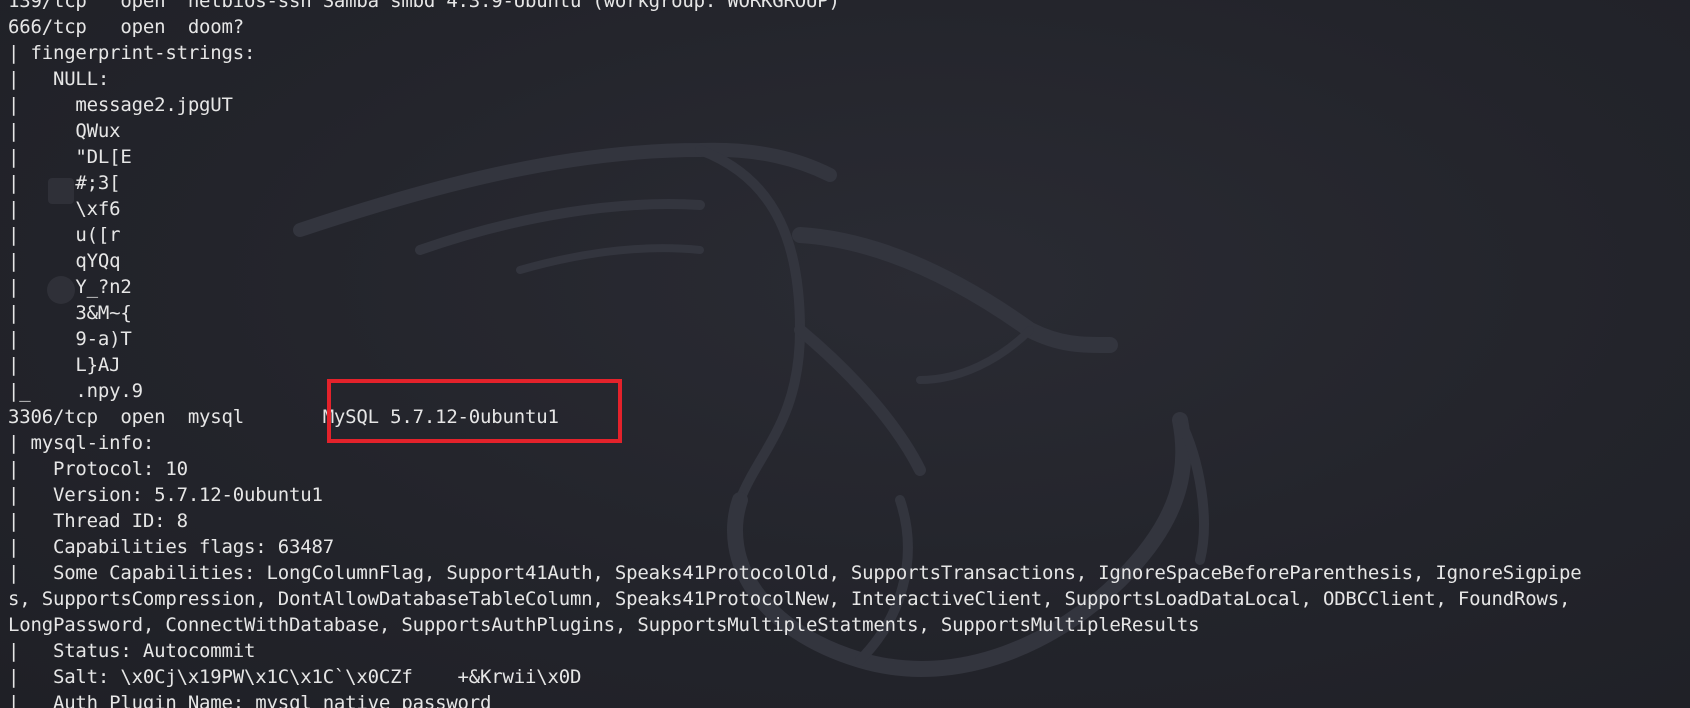 The image size is (1690, 708). I want to click on output-line: | mysql-info:, so click(81, 443).